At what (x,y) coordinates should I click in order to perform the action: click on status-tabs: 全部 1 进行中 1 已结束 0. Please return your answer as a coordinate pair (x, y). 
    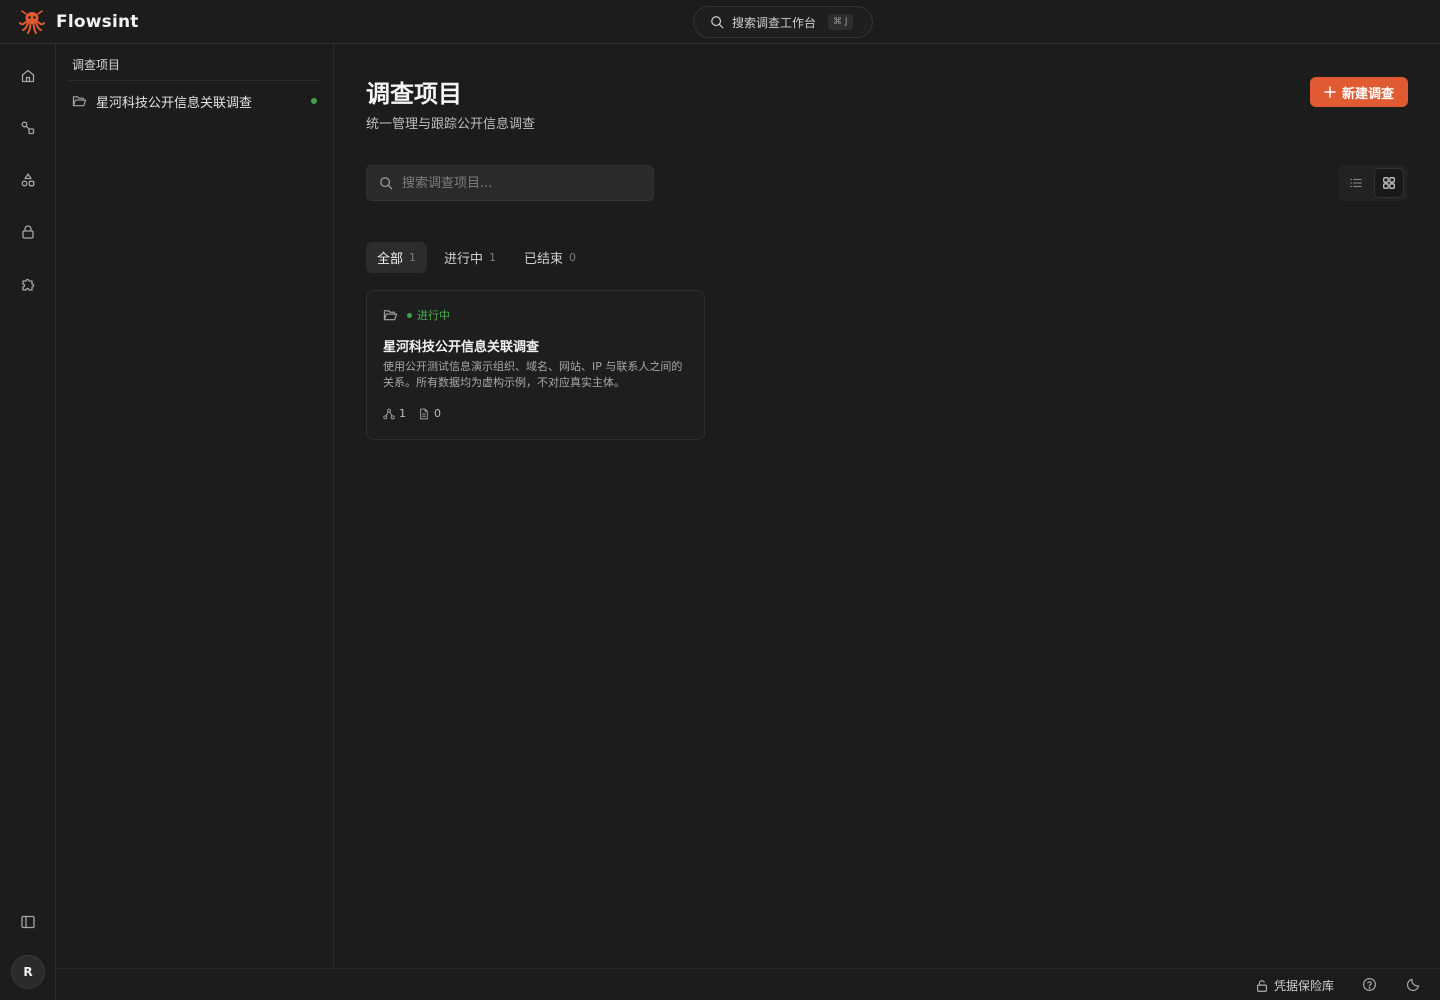
    Looking at the image, I should click on (476, 257).